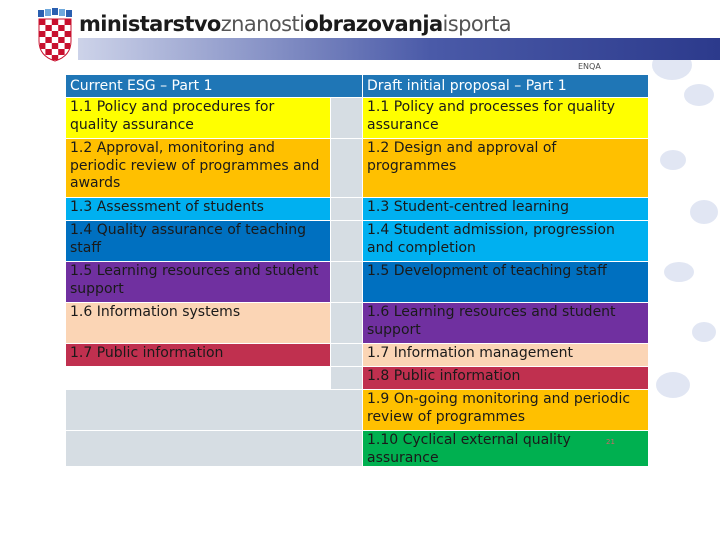 Image resolution: width=720 pixels, height=540 pixels. Describe the element at coordinates (444, 376) in the screenshot. I see `right-row-label: 1.8 Public information` at that location.